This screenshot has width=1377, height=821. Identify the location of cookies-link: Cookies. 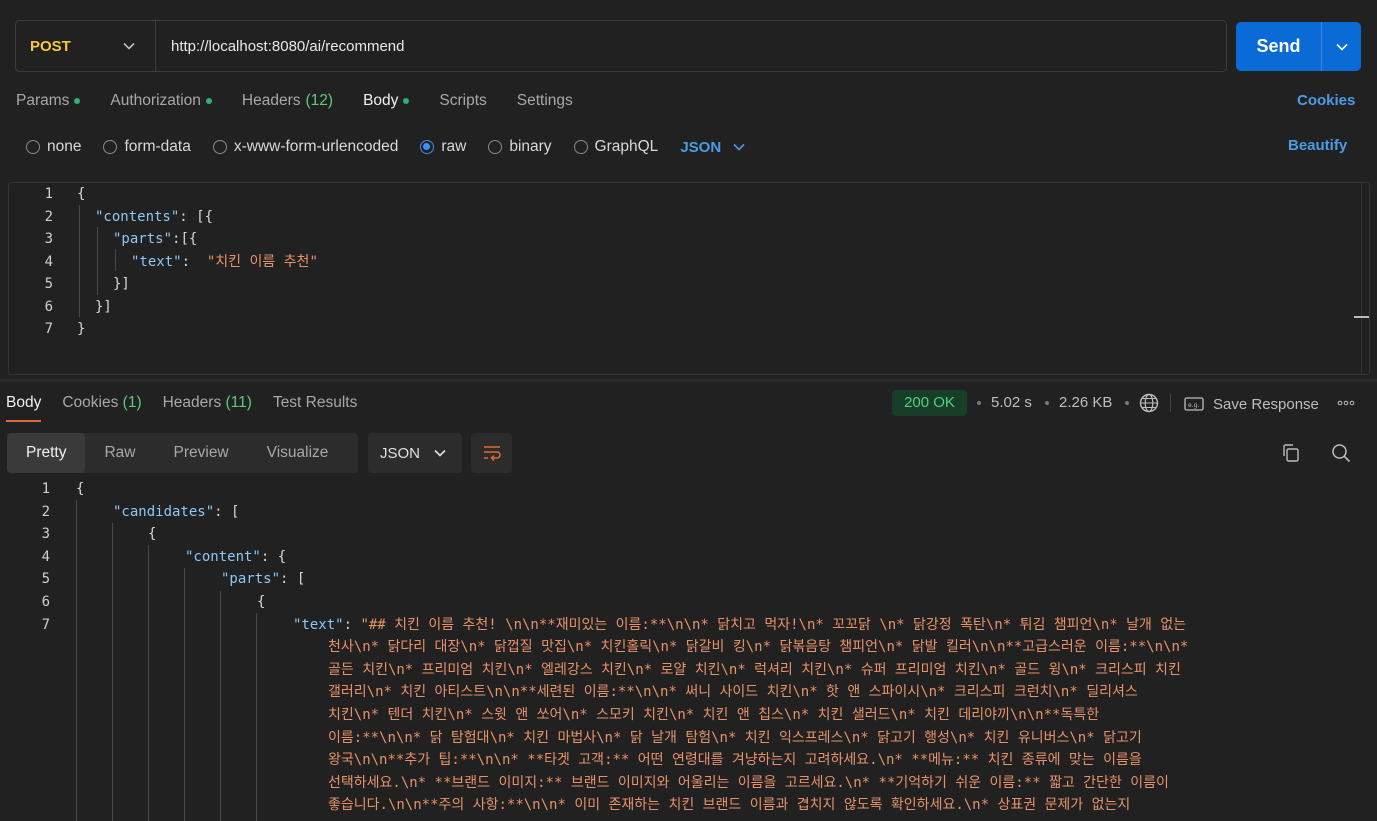
(1326, 100).